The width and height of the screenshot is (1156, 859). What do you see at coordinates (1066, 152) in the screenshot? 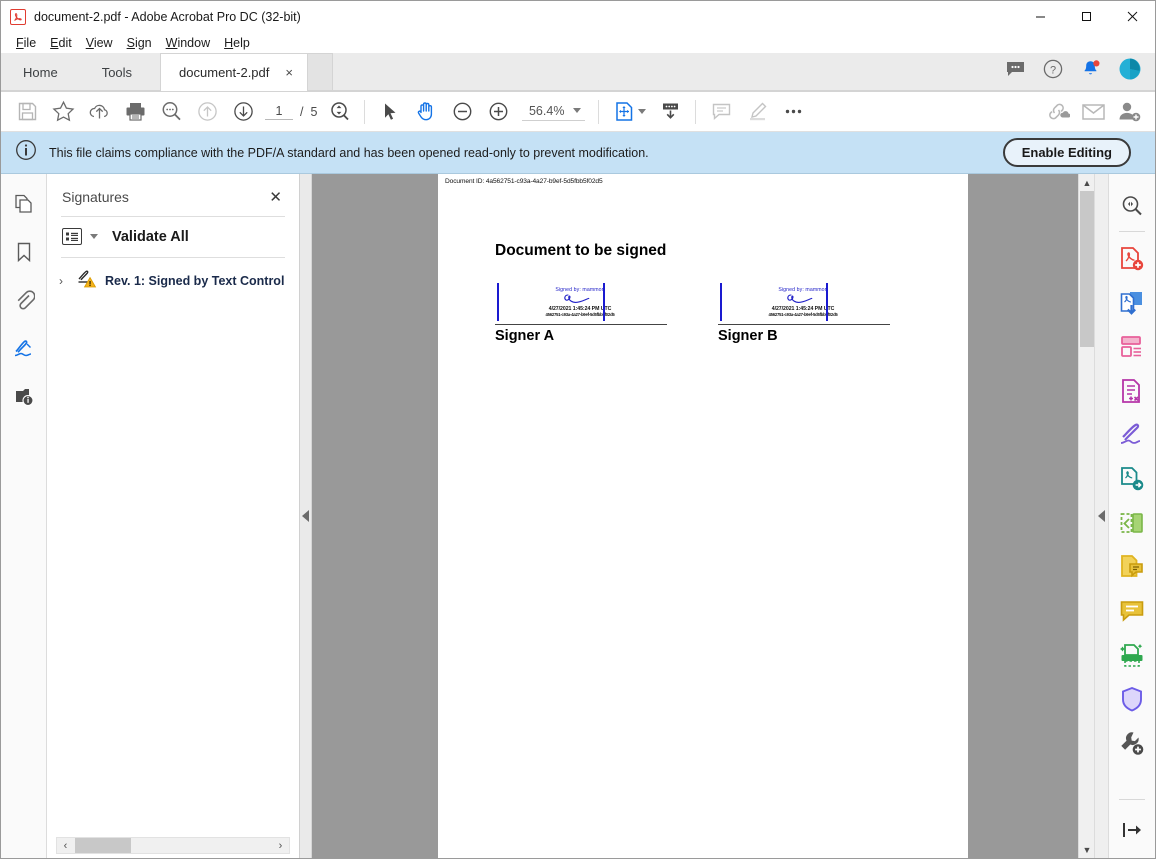
I see `enable-editing-button: Enable Editing` at bounding box center [1066, 152].